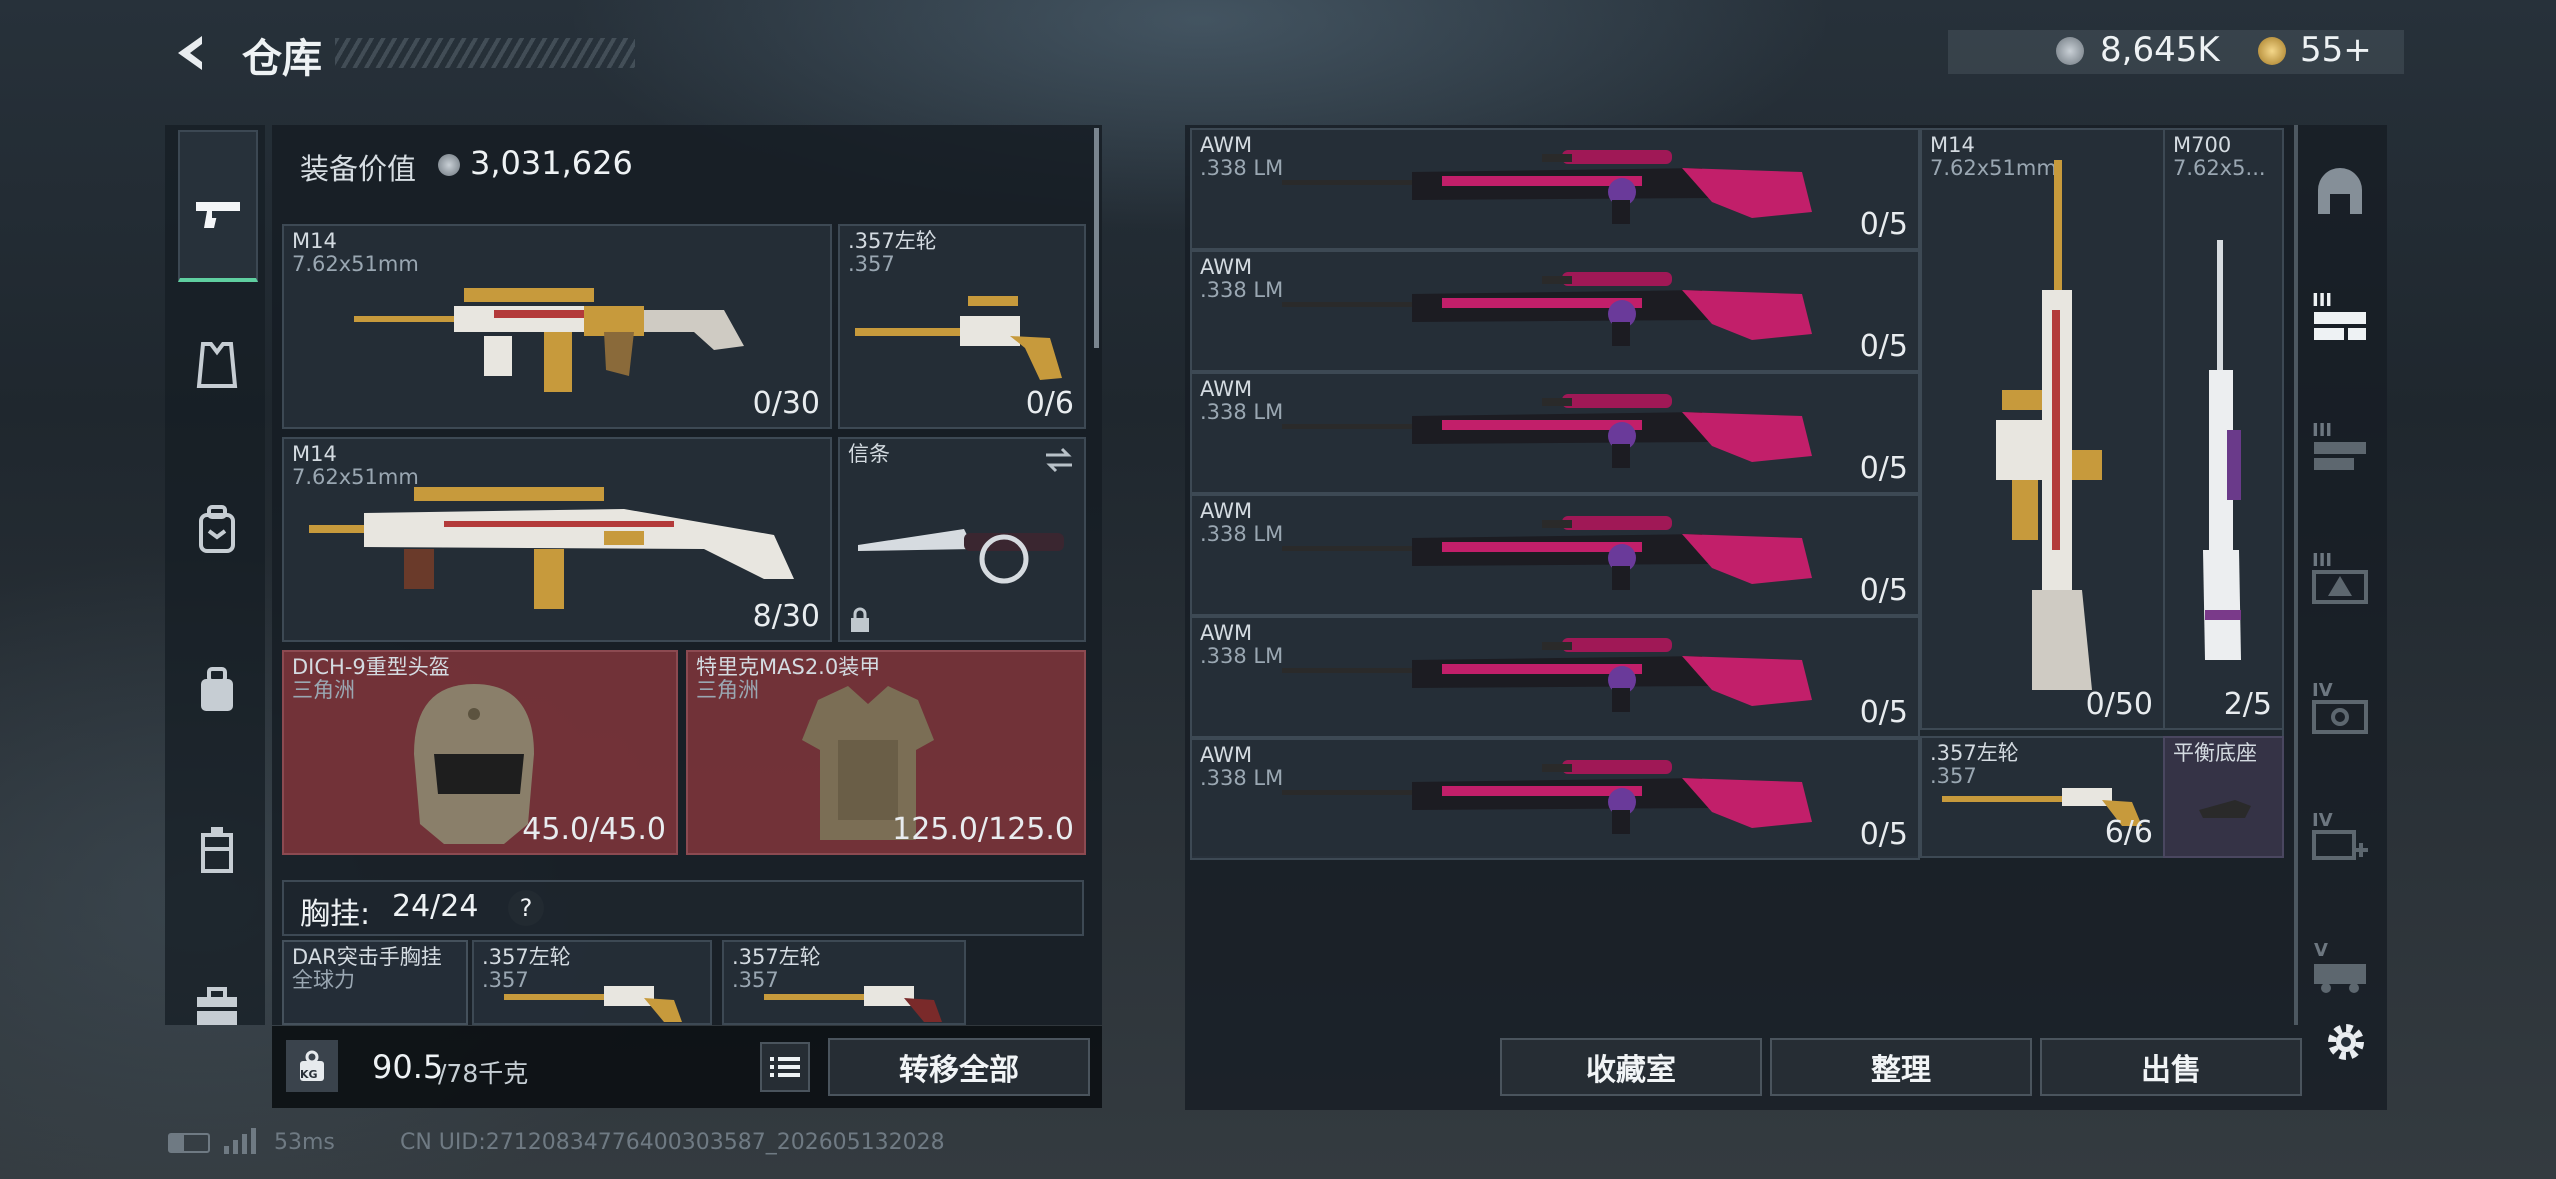  I want to click on durability: 125.0/125.0, so click(983, 829).